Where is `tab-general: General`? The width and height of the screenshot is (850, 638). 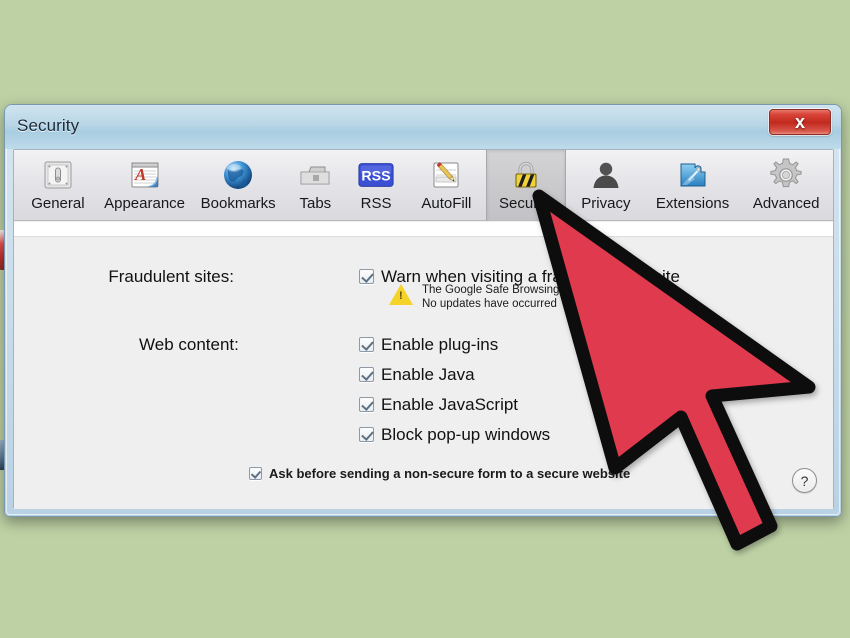 tab-general: General is located at coordinates (58, 185).